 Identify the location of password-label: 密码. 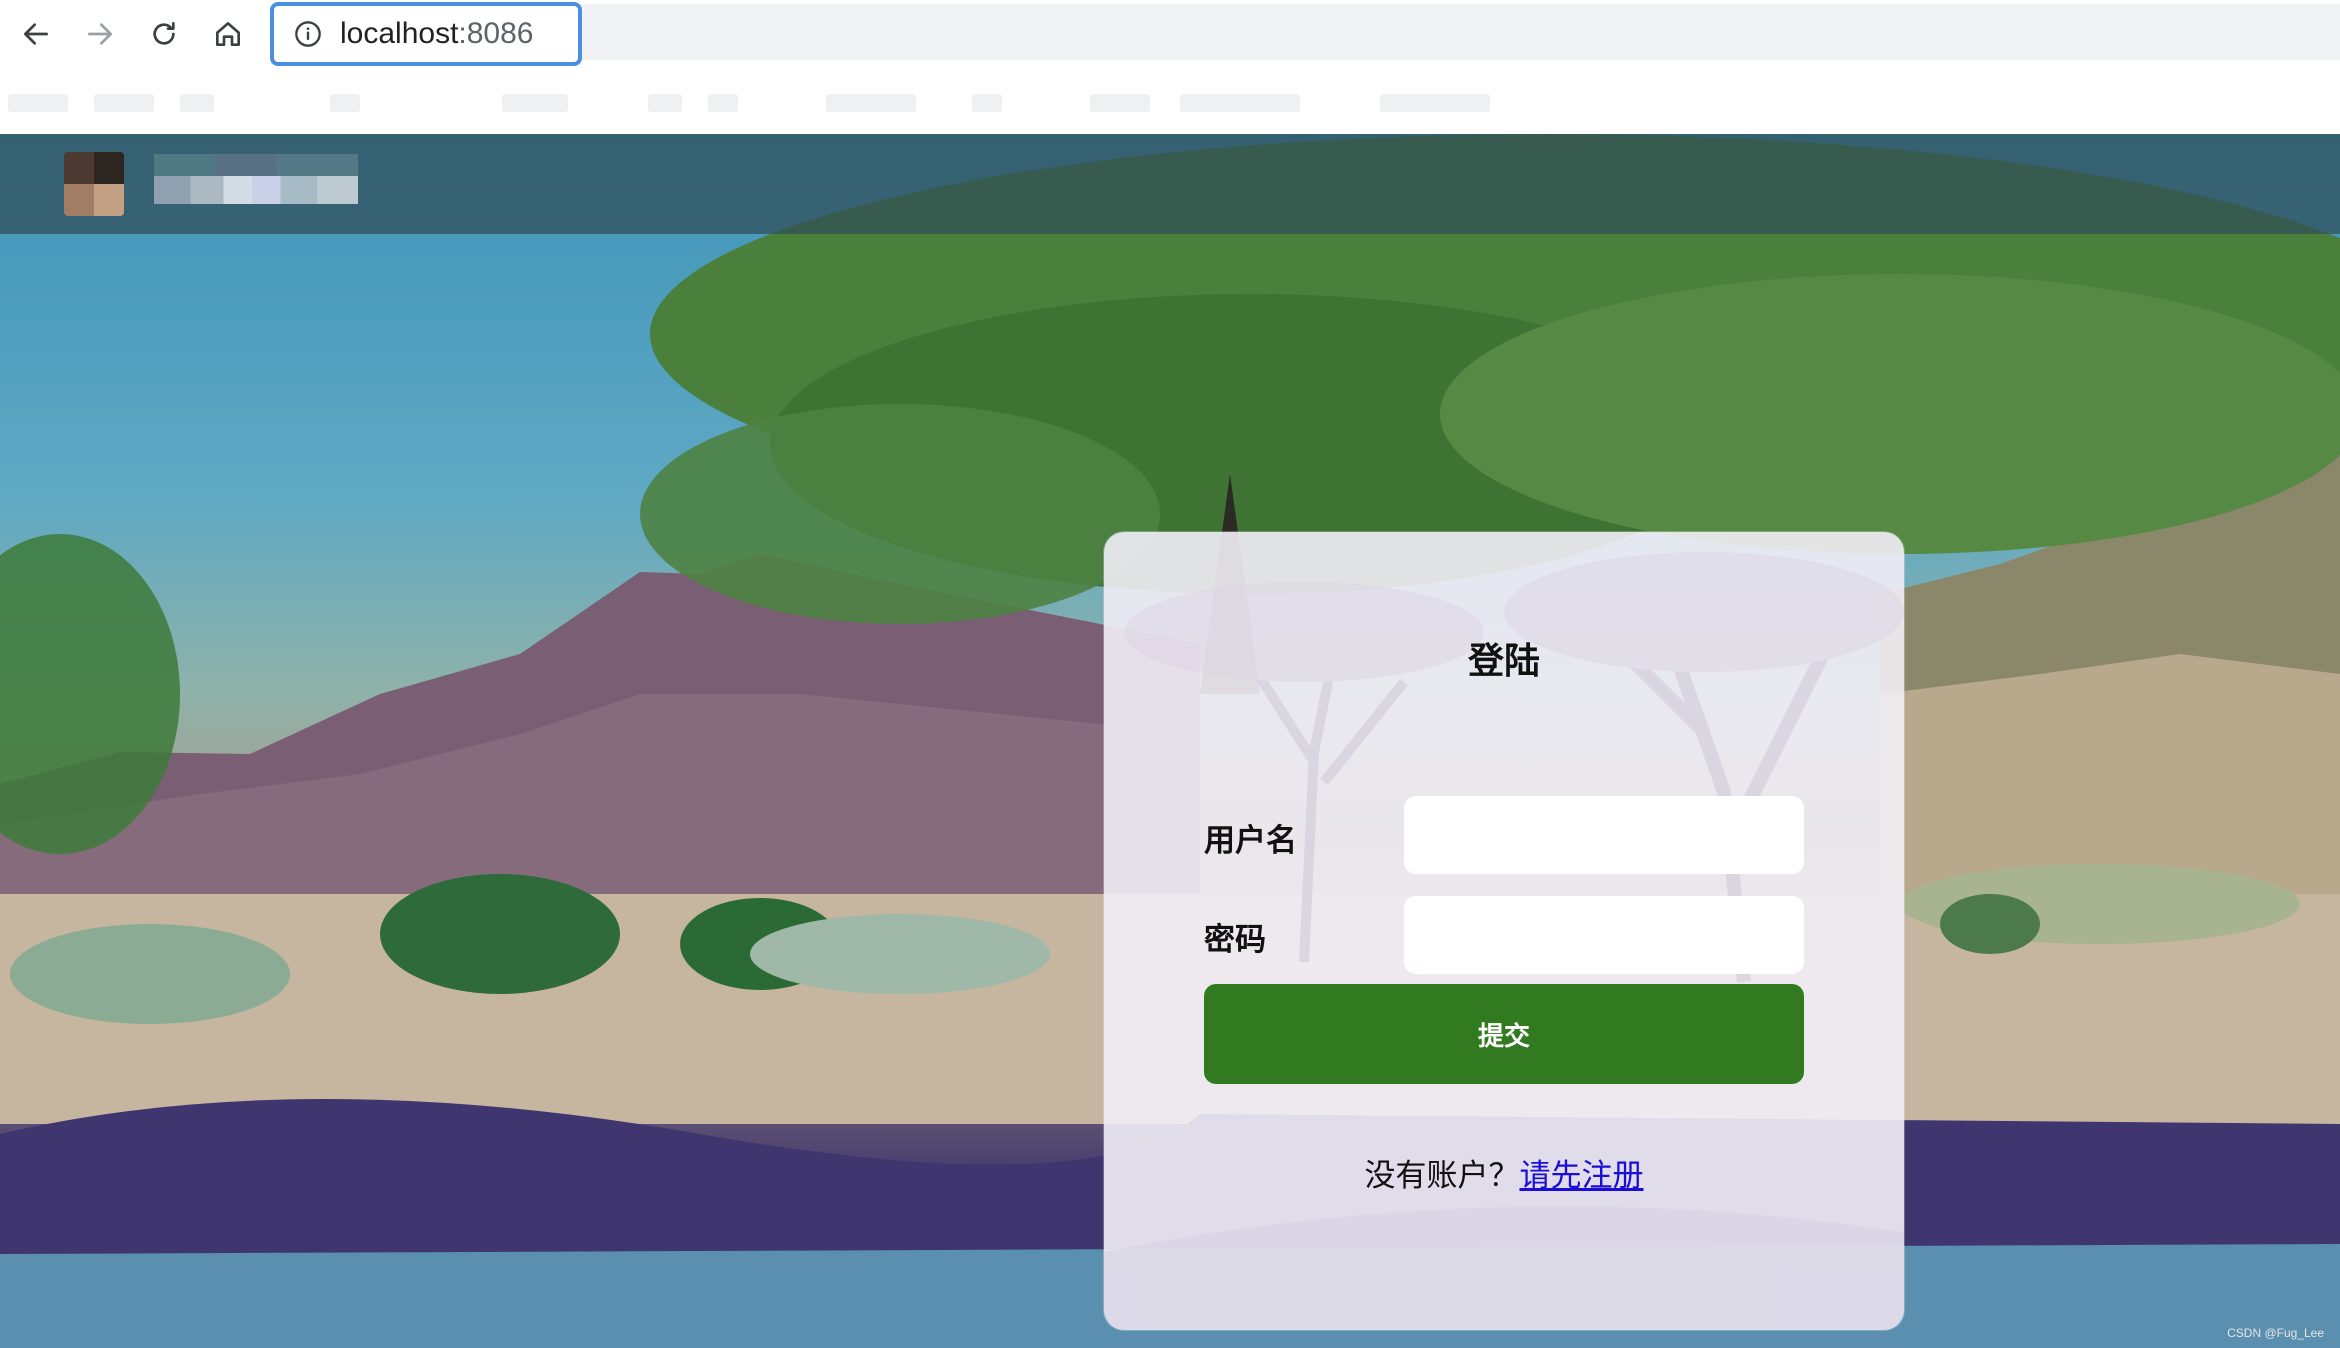
(1235, 940).